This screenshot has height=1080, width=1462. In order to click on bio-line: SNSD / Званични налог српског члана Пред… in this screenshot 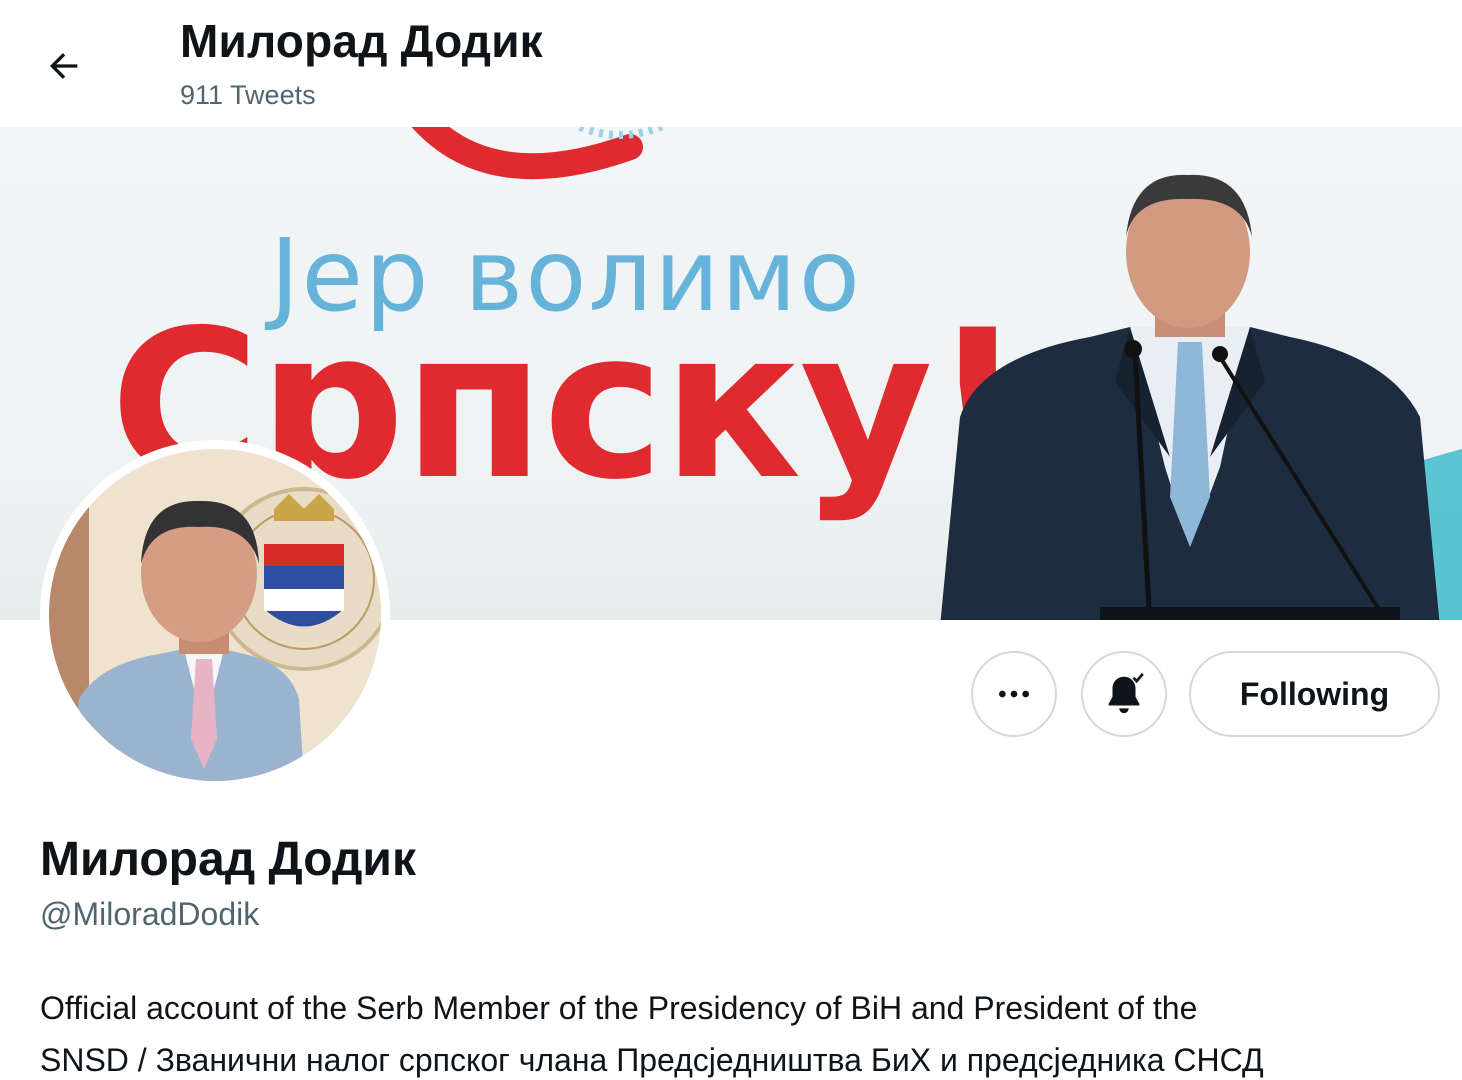, I will do `click(652, 1060)`.